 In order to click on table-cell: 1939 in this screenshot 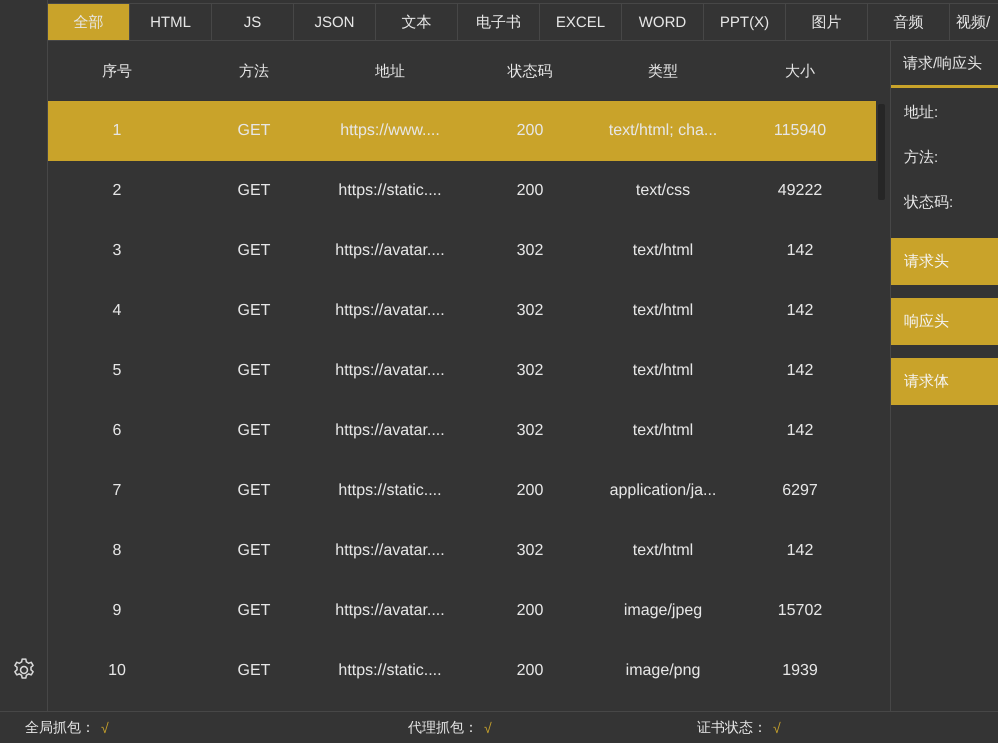, I will do `click(800, 671)`.